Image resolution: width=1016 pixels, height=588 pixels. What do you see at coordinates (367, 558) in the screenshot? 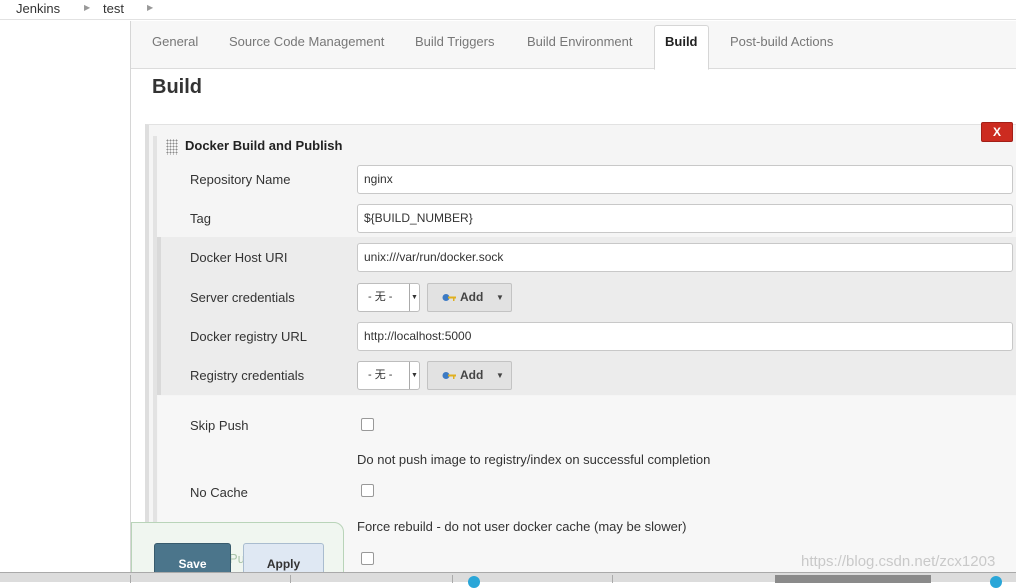
I see `next-option-checkbox` at bounding box center [367, 558].